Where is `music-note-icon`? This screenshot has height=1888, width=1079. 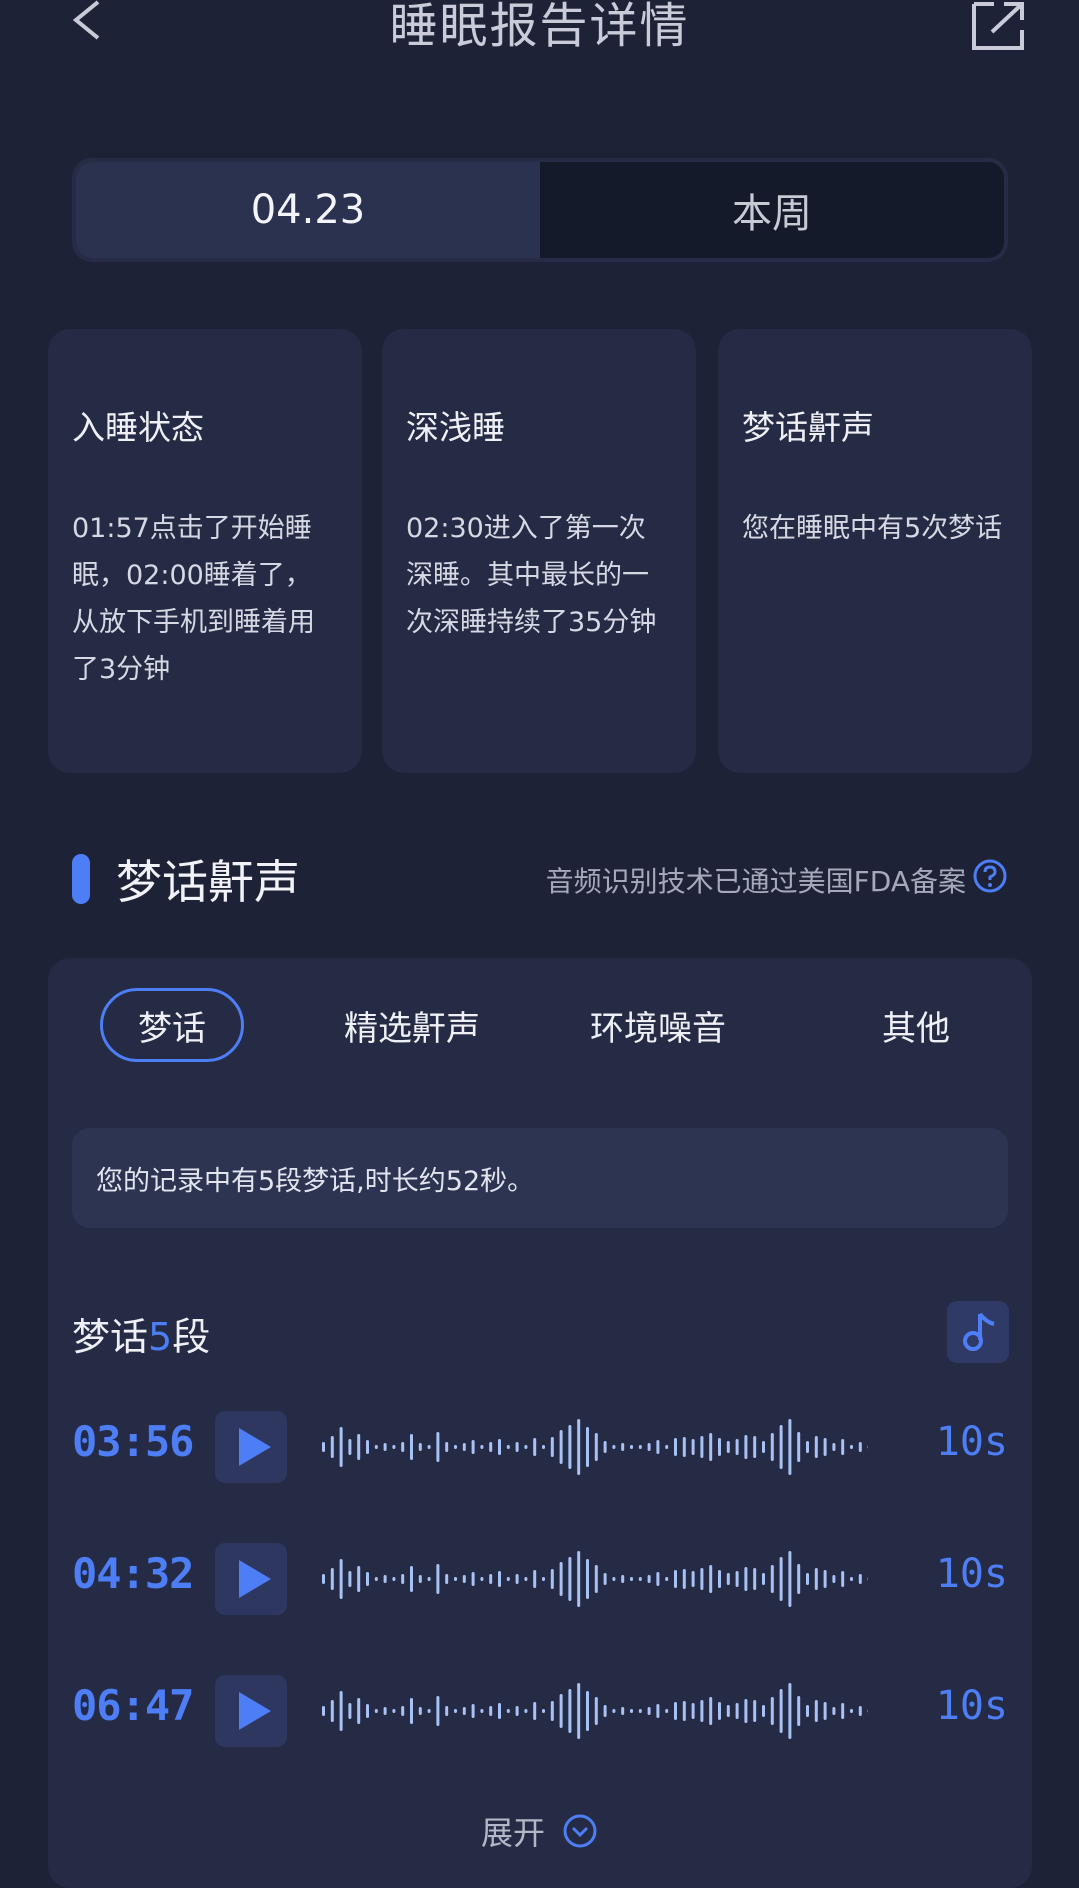 music-note-icon is located at coordinates (978, 1332).